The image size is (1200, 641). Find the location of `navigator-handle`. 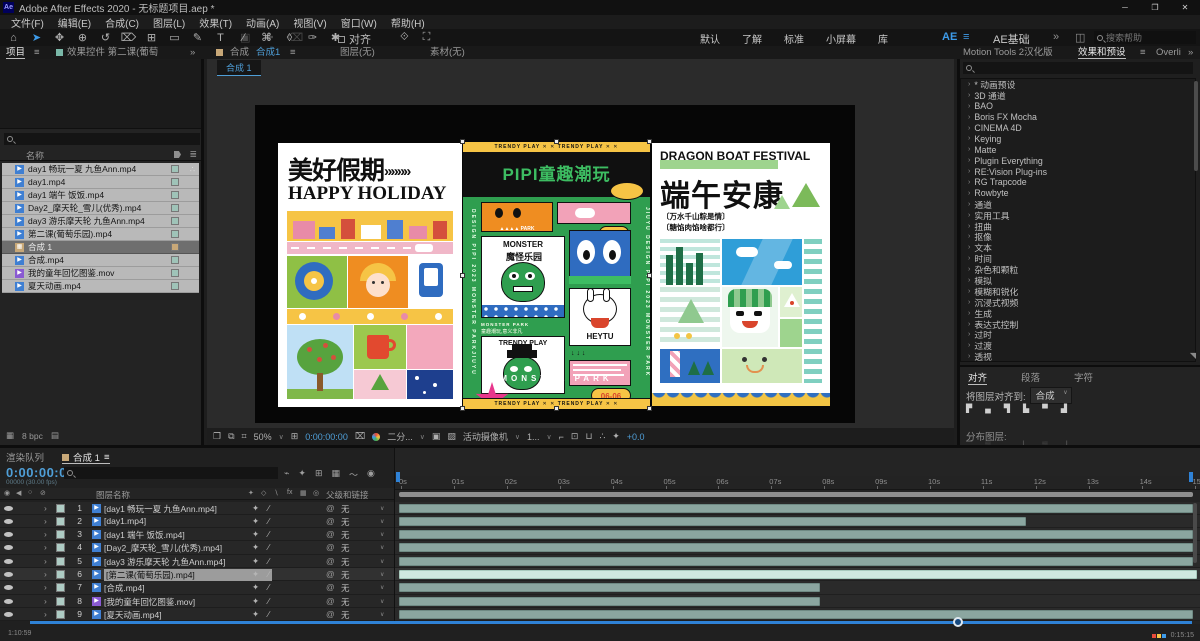

navigator-handle is located at coordinates (958, 622).